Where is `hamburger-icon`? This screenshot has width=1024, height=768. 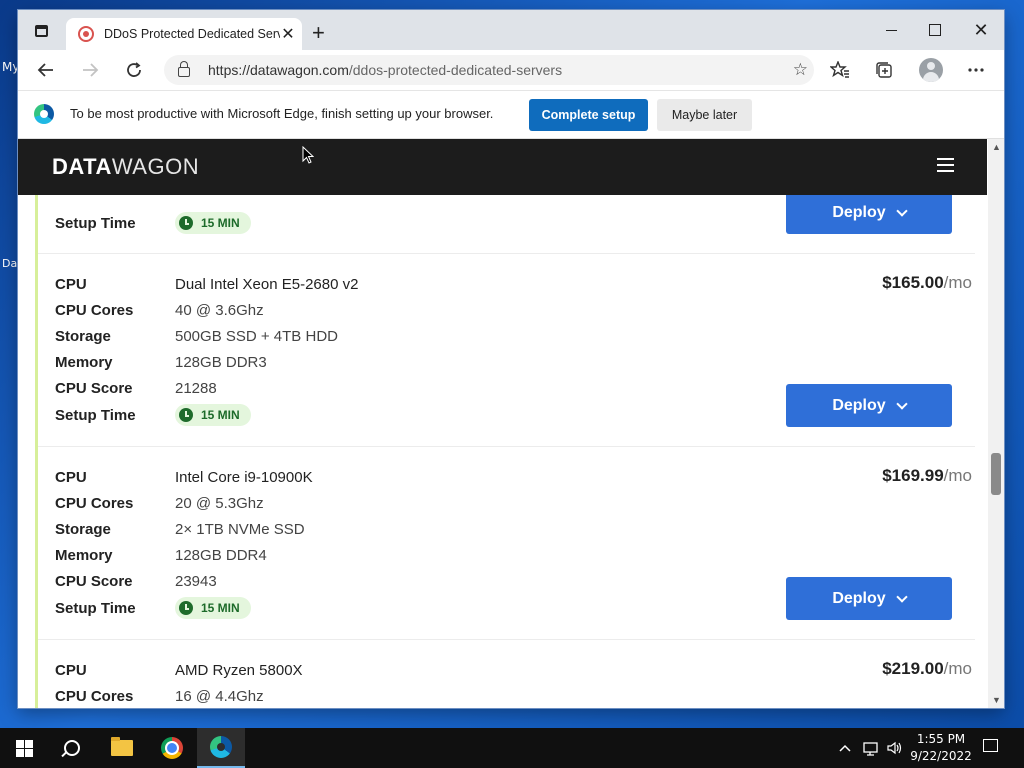 hamburger-icon is located at coordinates (945, 165).